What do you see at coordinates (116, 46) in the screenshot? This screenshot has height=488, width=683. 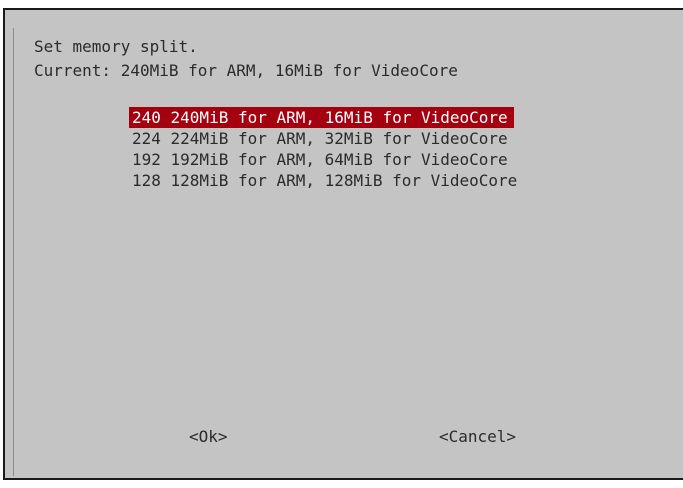 I see `dialog-prompt-title: Set memory split.` at bounding box center [116, 46].